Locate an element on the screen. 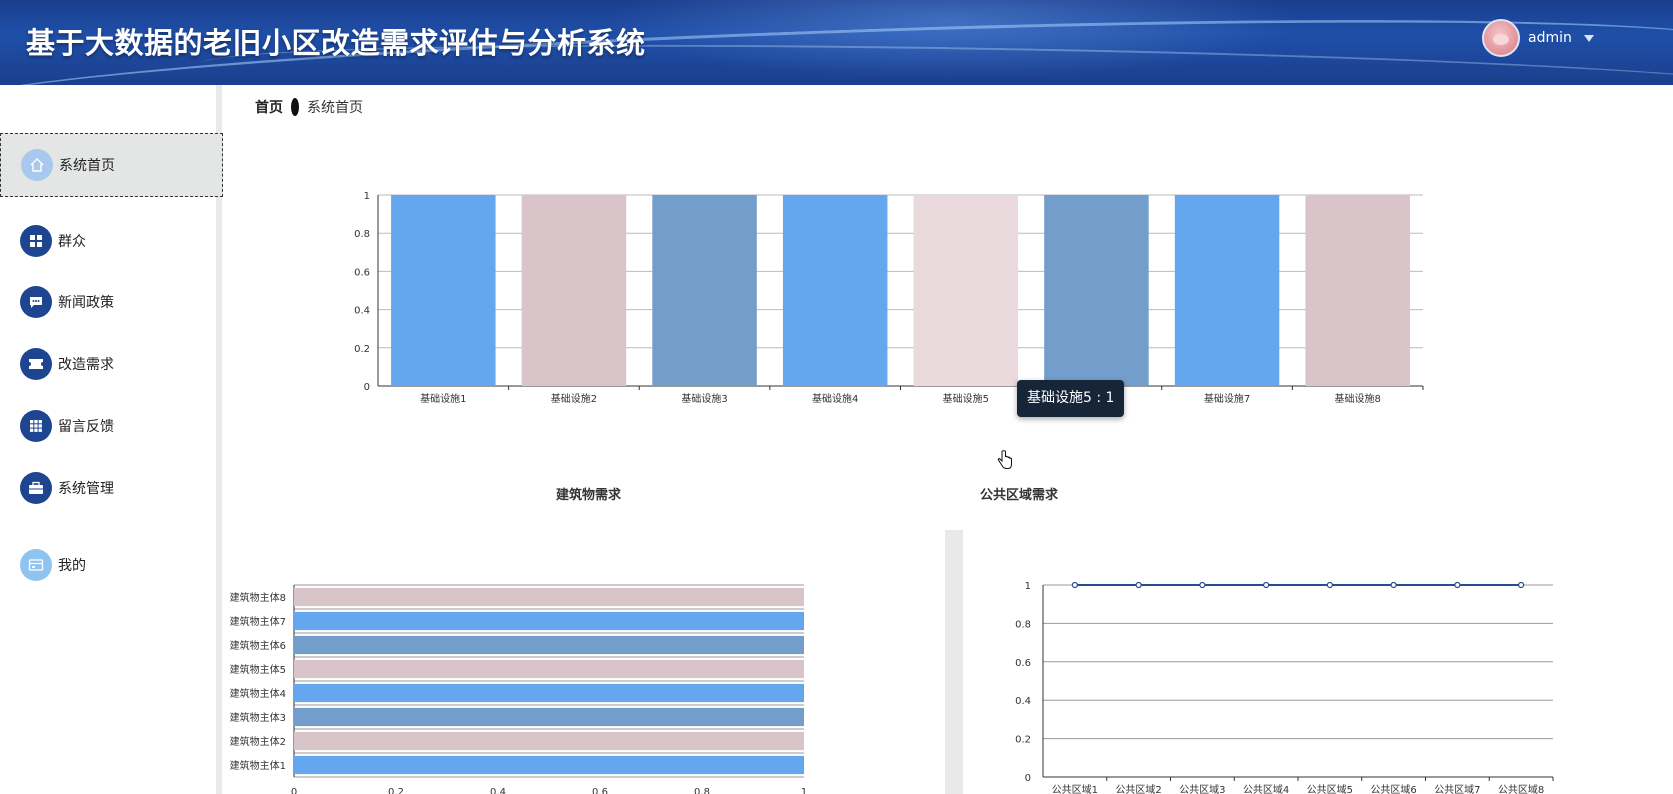 This screenshot has height=794, width=1673. sidebar-item-home: 系统首页 is located at coordinates (111, 165).